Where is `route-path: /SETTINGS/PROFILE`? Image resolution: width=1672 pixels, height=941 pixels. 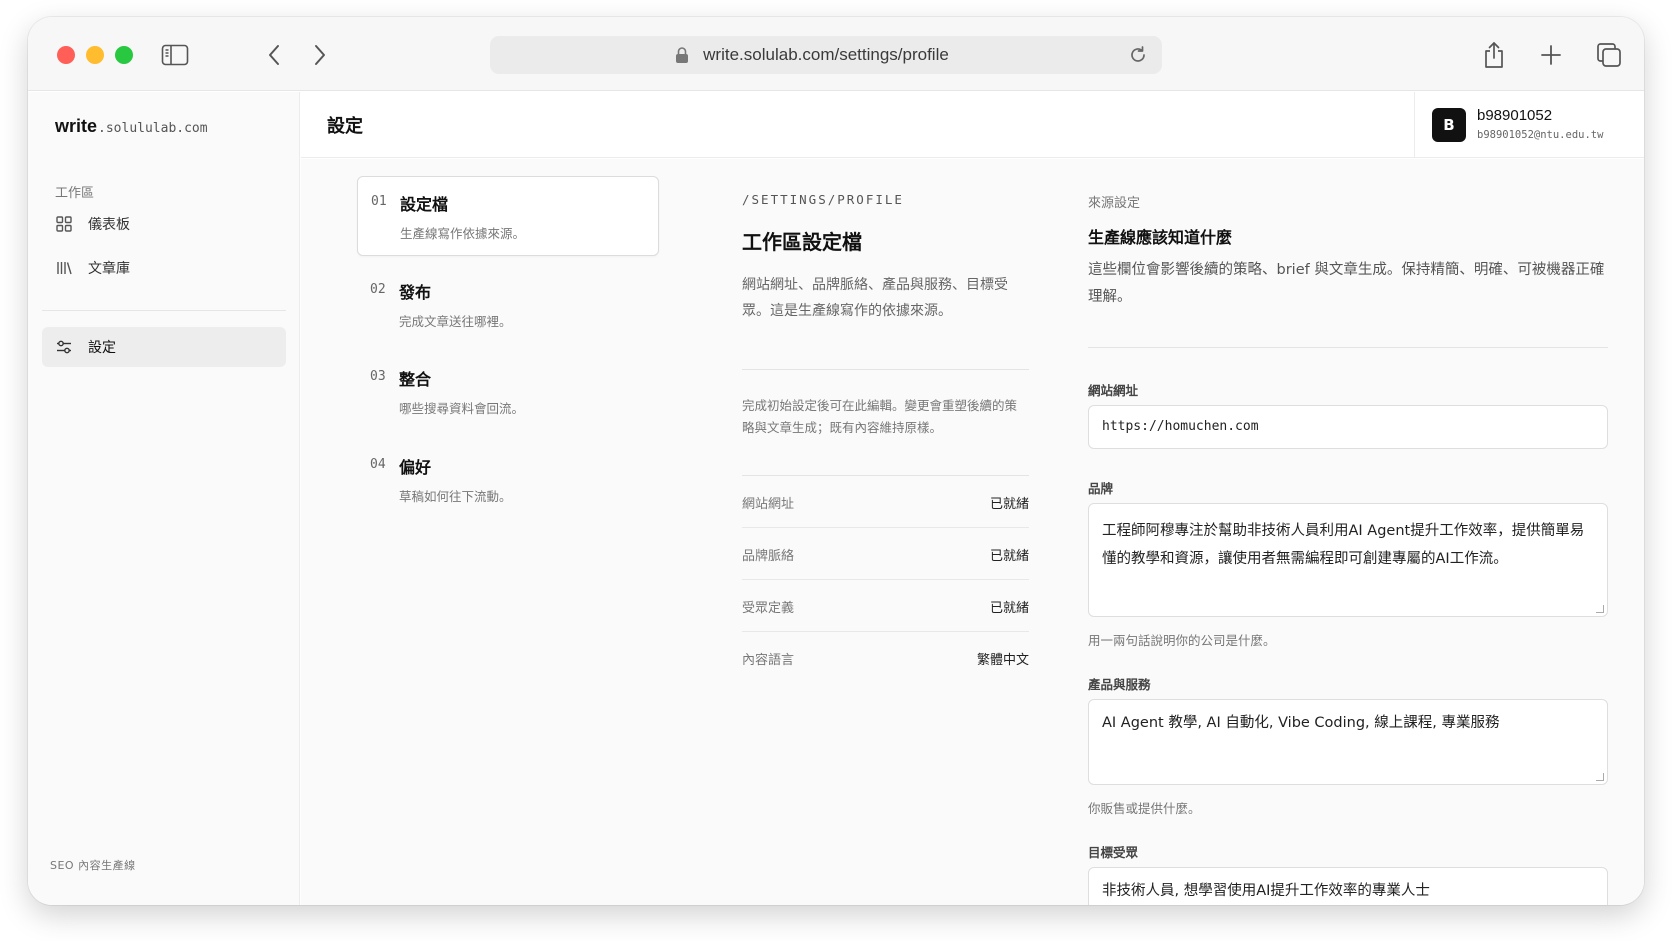 route-path: /SETTINGS/PROFILE is located at coordinates (823, 199).